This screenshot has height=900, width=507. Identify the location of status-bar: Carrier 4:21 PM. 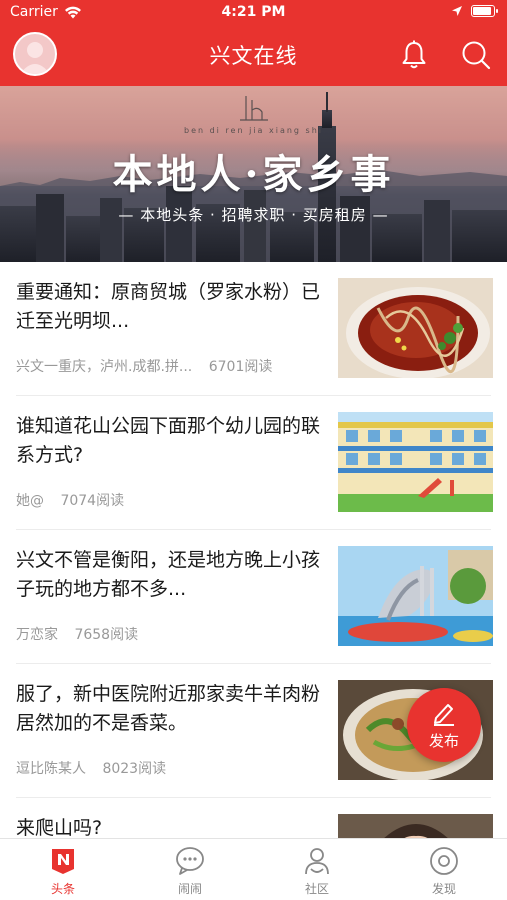
(253, 13).